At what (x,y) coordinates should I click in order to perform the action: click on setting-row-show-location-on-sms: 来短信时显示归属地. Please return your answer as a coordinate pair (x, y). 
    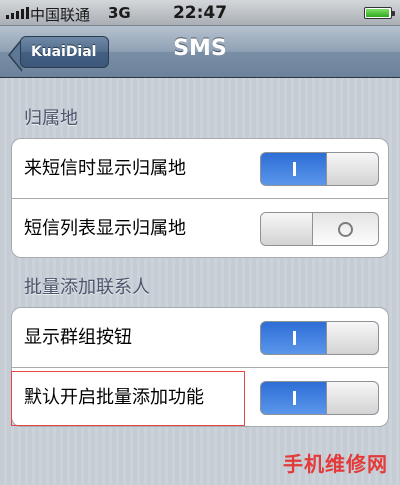
    Looking at the image, I should click on (200, 168).